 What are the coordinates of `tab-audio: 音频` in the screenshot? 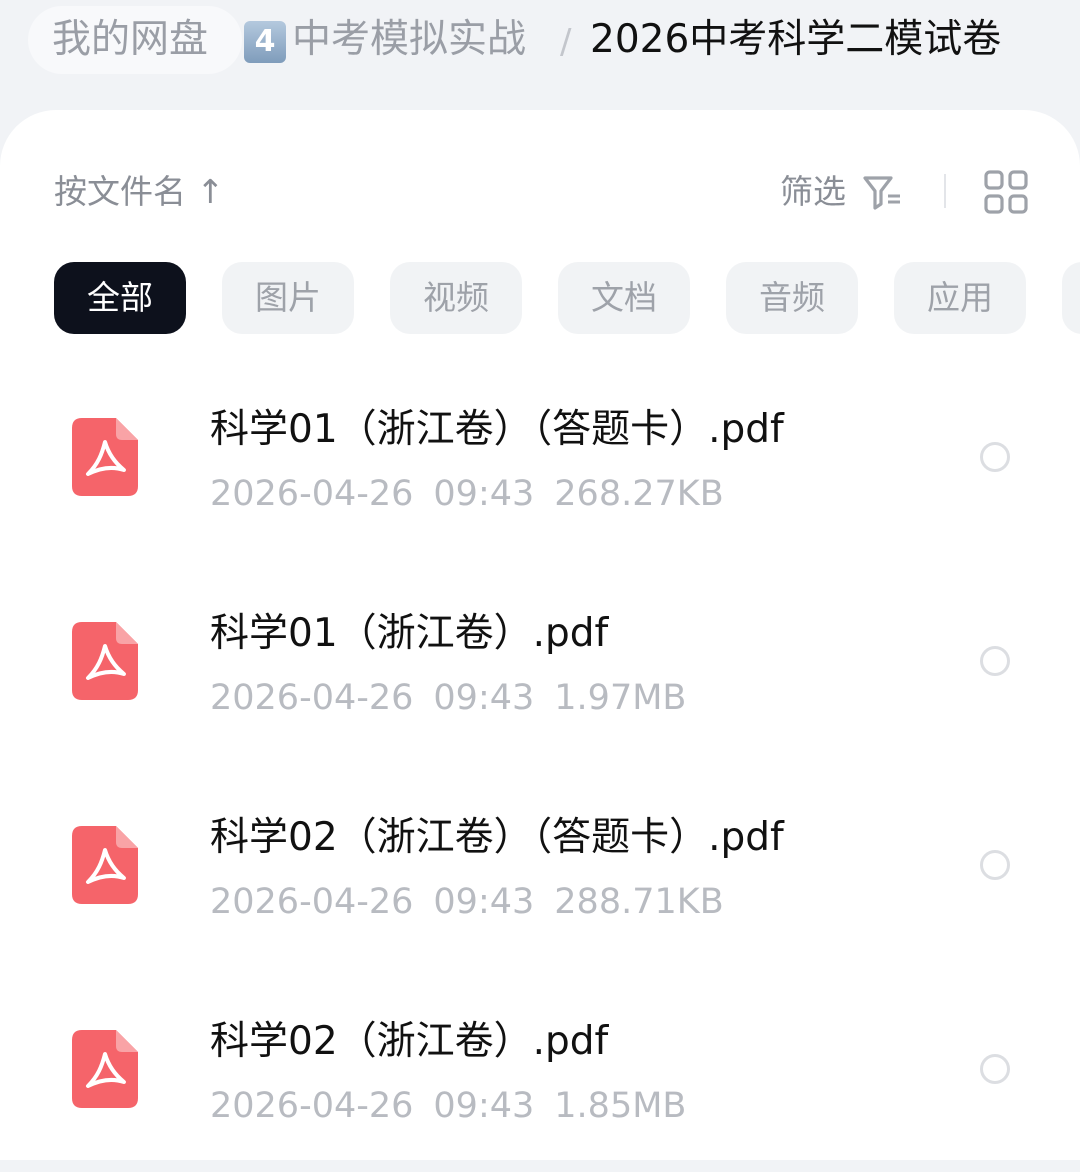 It's located at (792, 298).